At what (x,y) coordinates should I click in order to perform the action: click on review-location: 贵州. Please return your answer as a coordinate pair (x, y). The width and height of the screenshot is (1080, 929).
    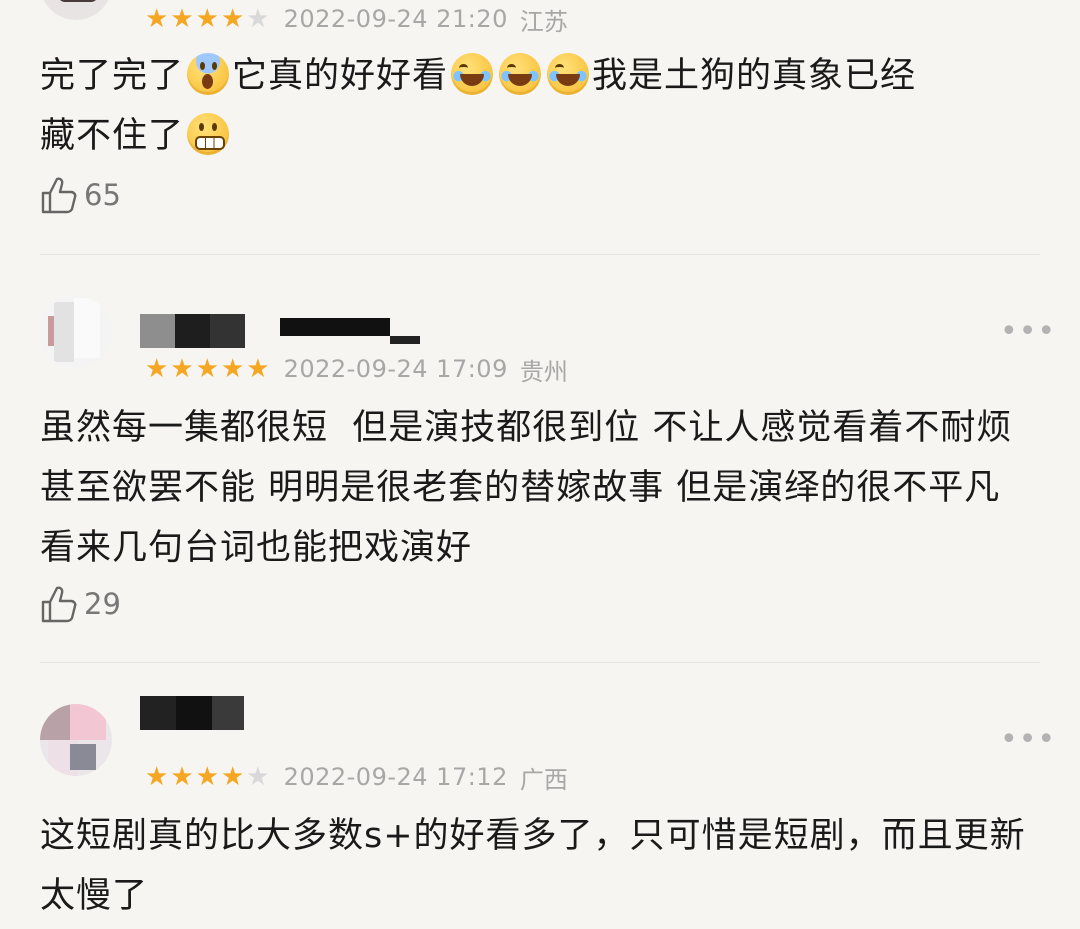
    Looking at the image, I should click on (543, 371).